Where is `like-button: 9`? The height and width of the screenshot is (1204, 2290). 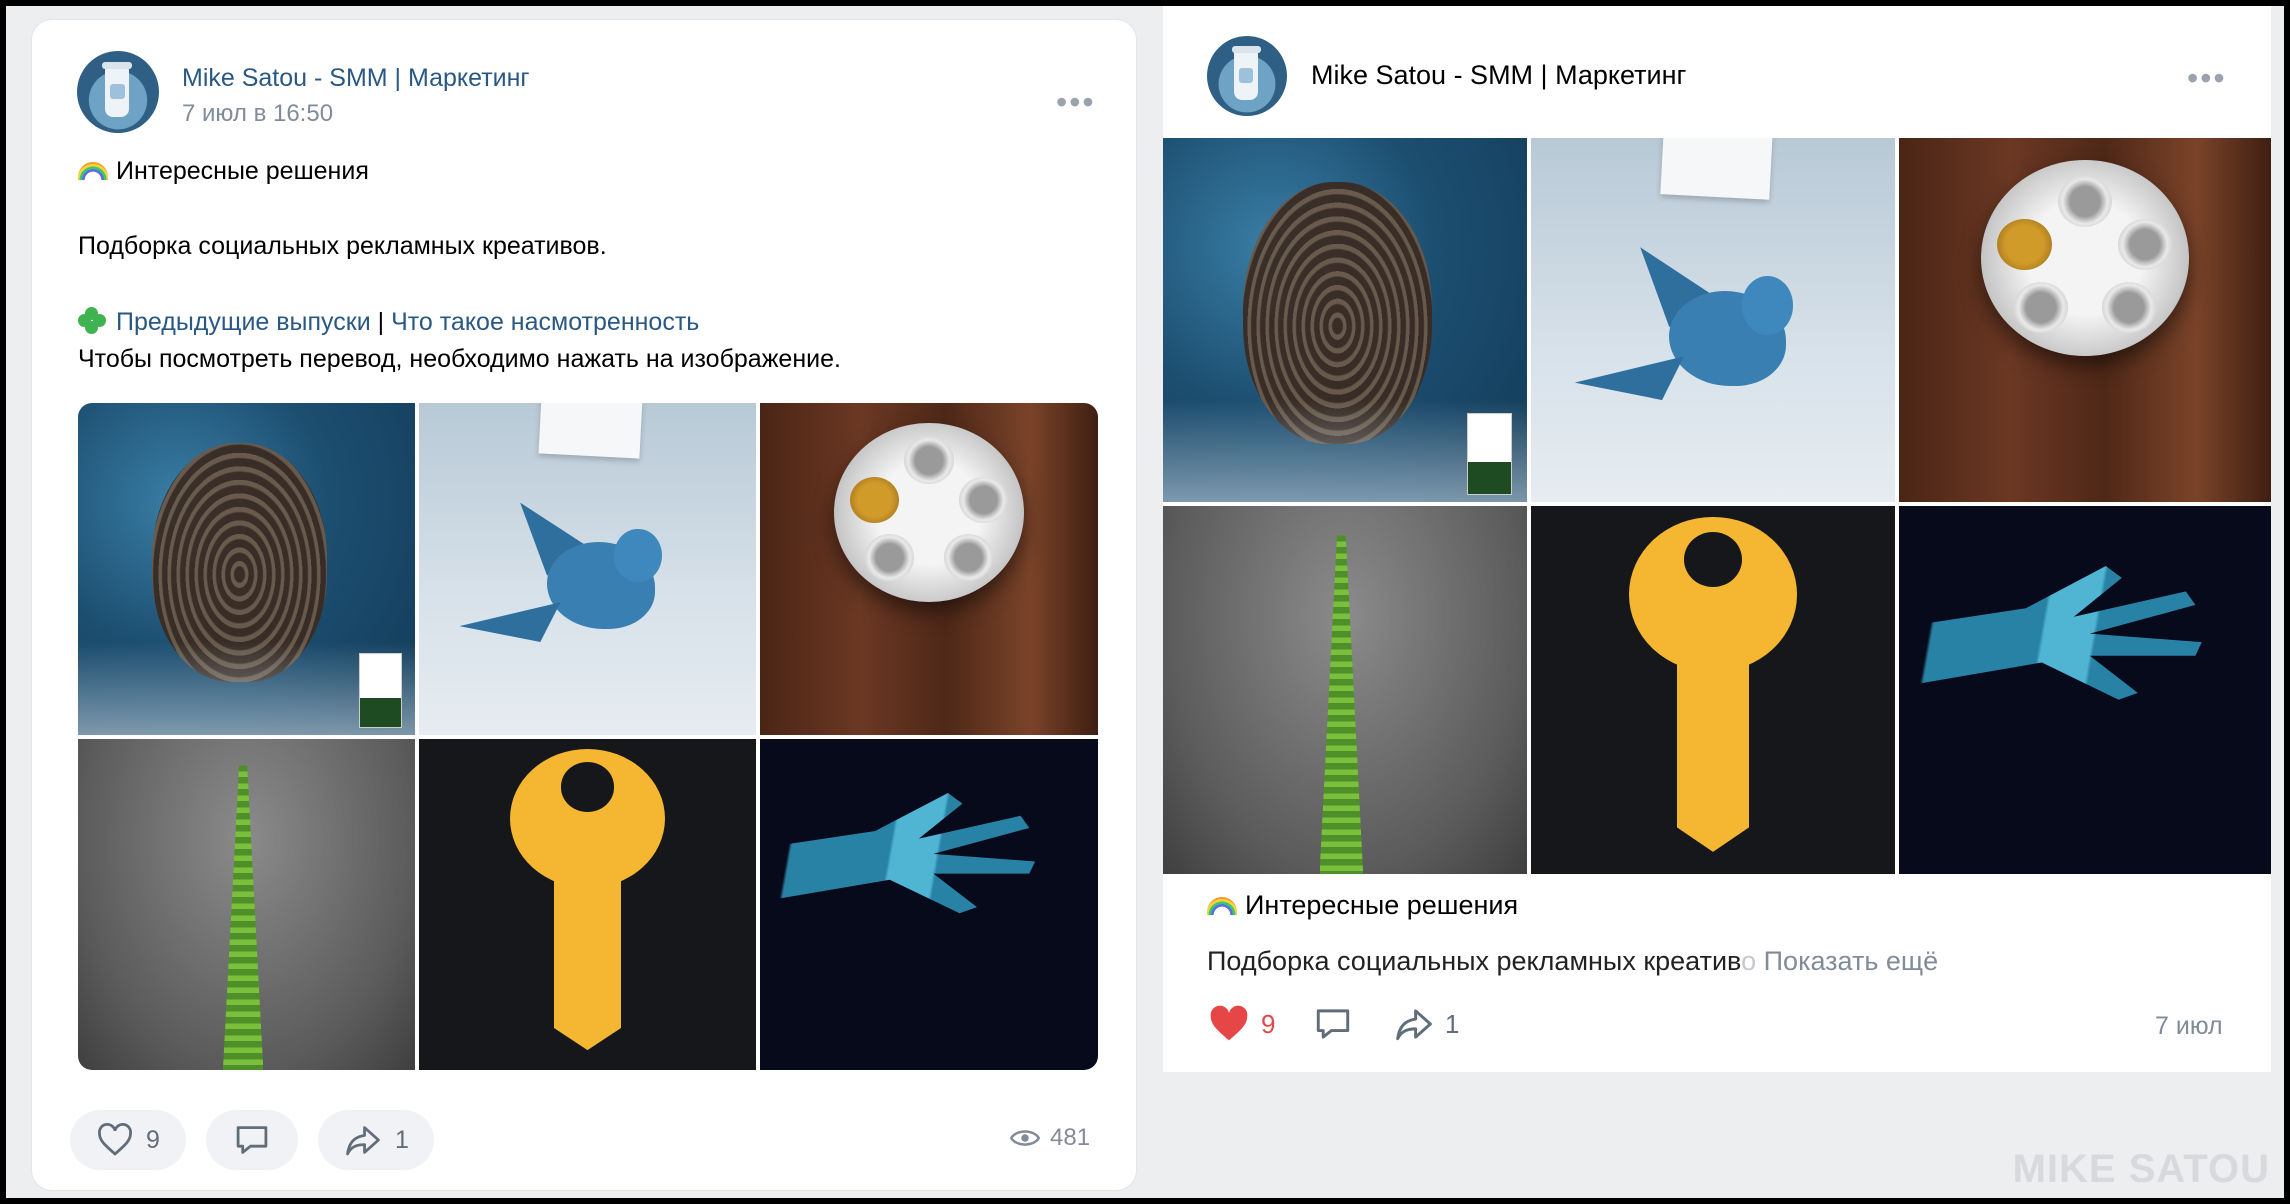 like-button: 9 is located at coordinates (128, 1140).